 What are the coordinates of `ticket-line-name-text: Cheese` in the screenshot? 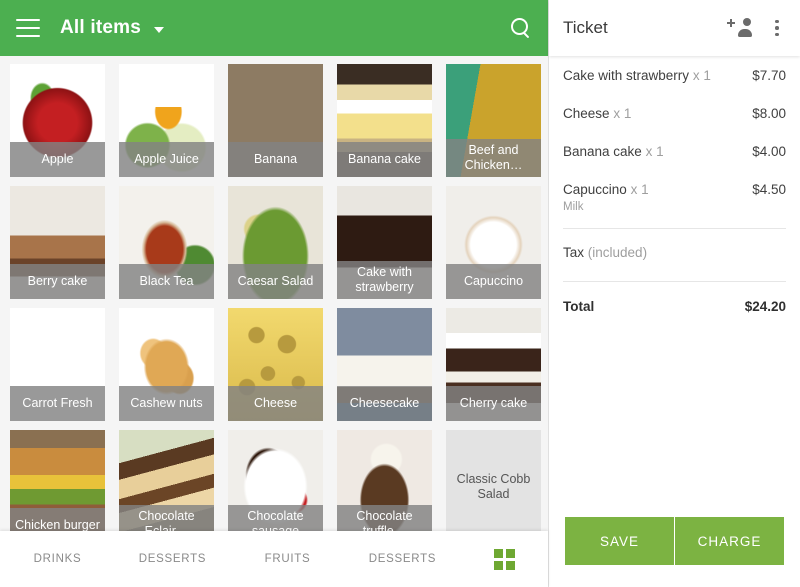 It's located at (586, 113).